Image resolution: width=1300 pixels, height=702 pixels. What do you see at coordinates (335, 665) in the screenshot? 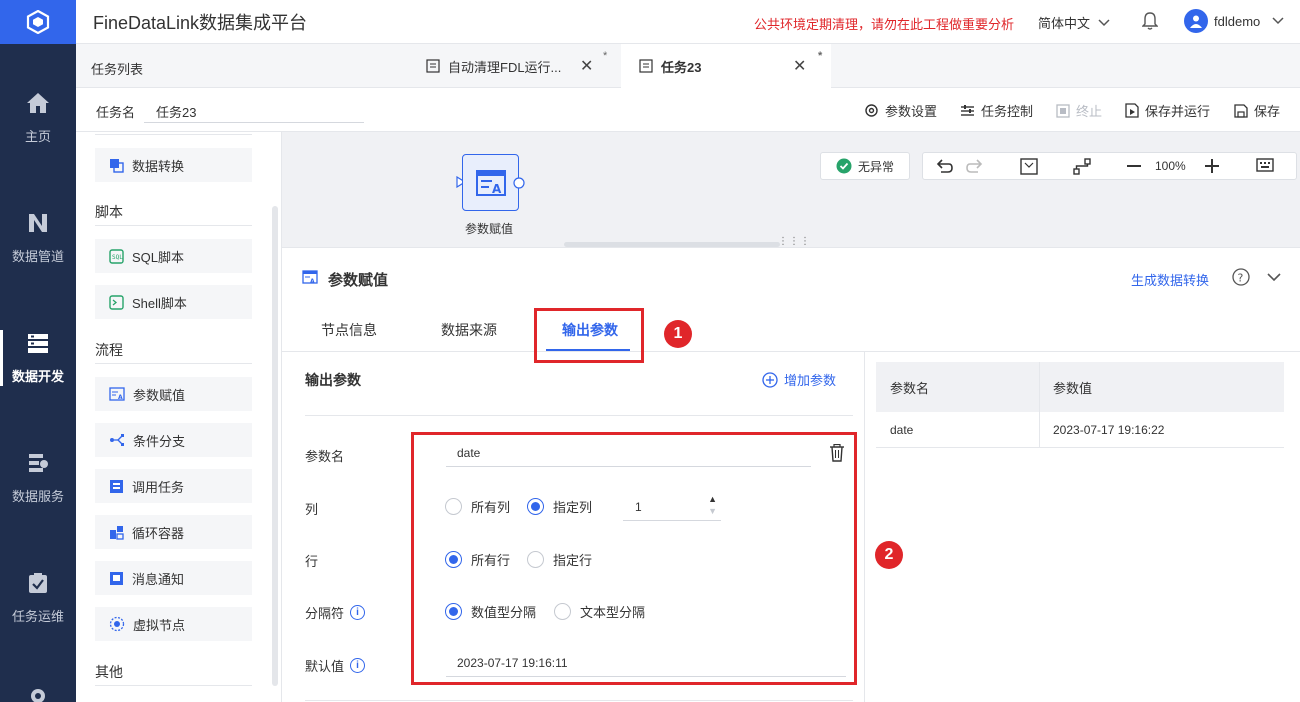
I see `default-value-label: 默认值 i` at bounding box center [335, 665].